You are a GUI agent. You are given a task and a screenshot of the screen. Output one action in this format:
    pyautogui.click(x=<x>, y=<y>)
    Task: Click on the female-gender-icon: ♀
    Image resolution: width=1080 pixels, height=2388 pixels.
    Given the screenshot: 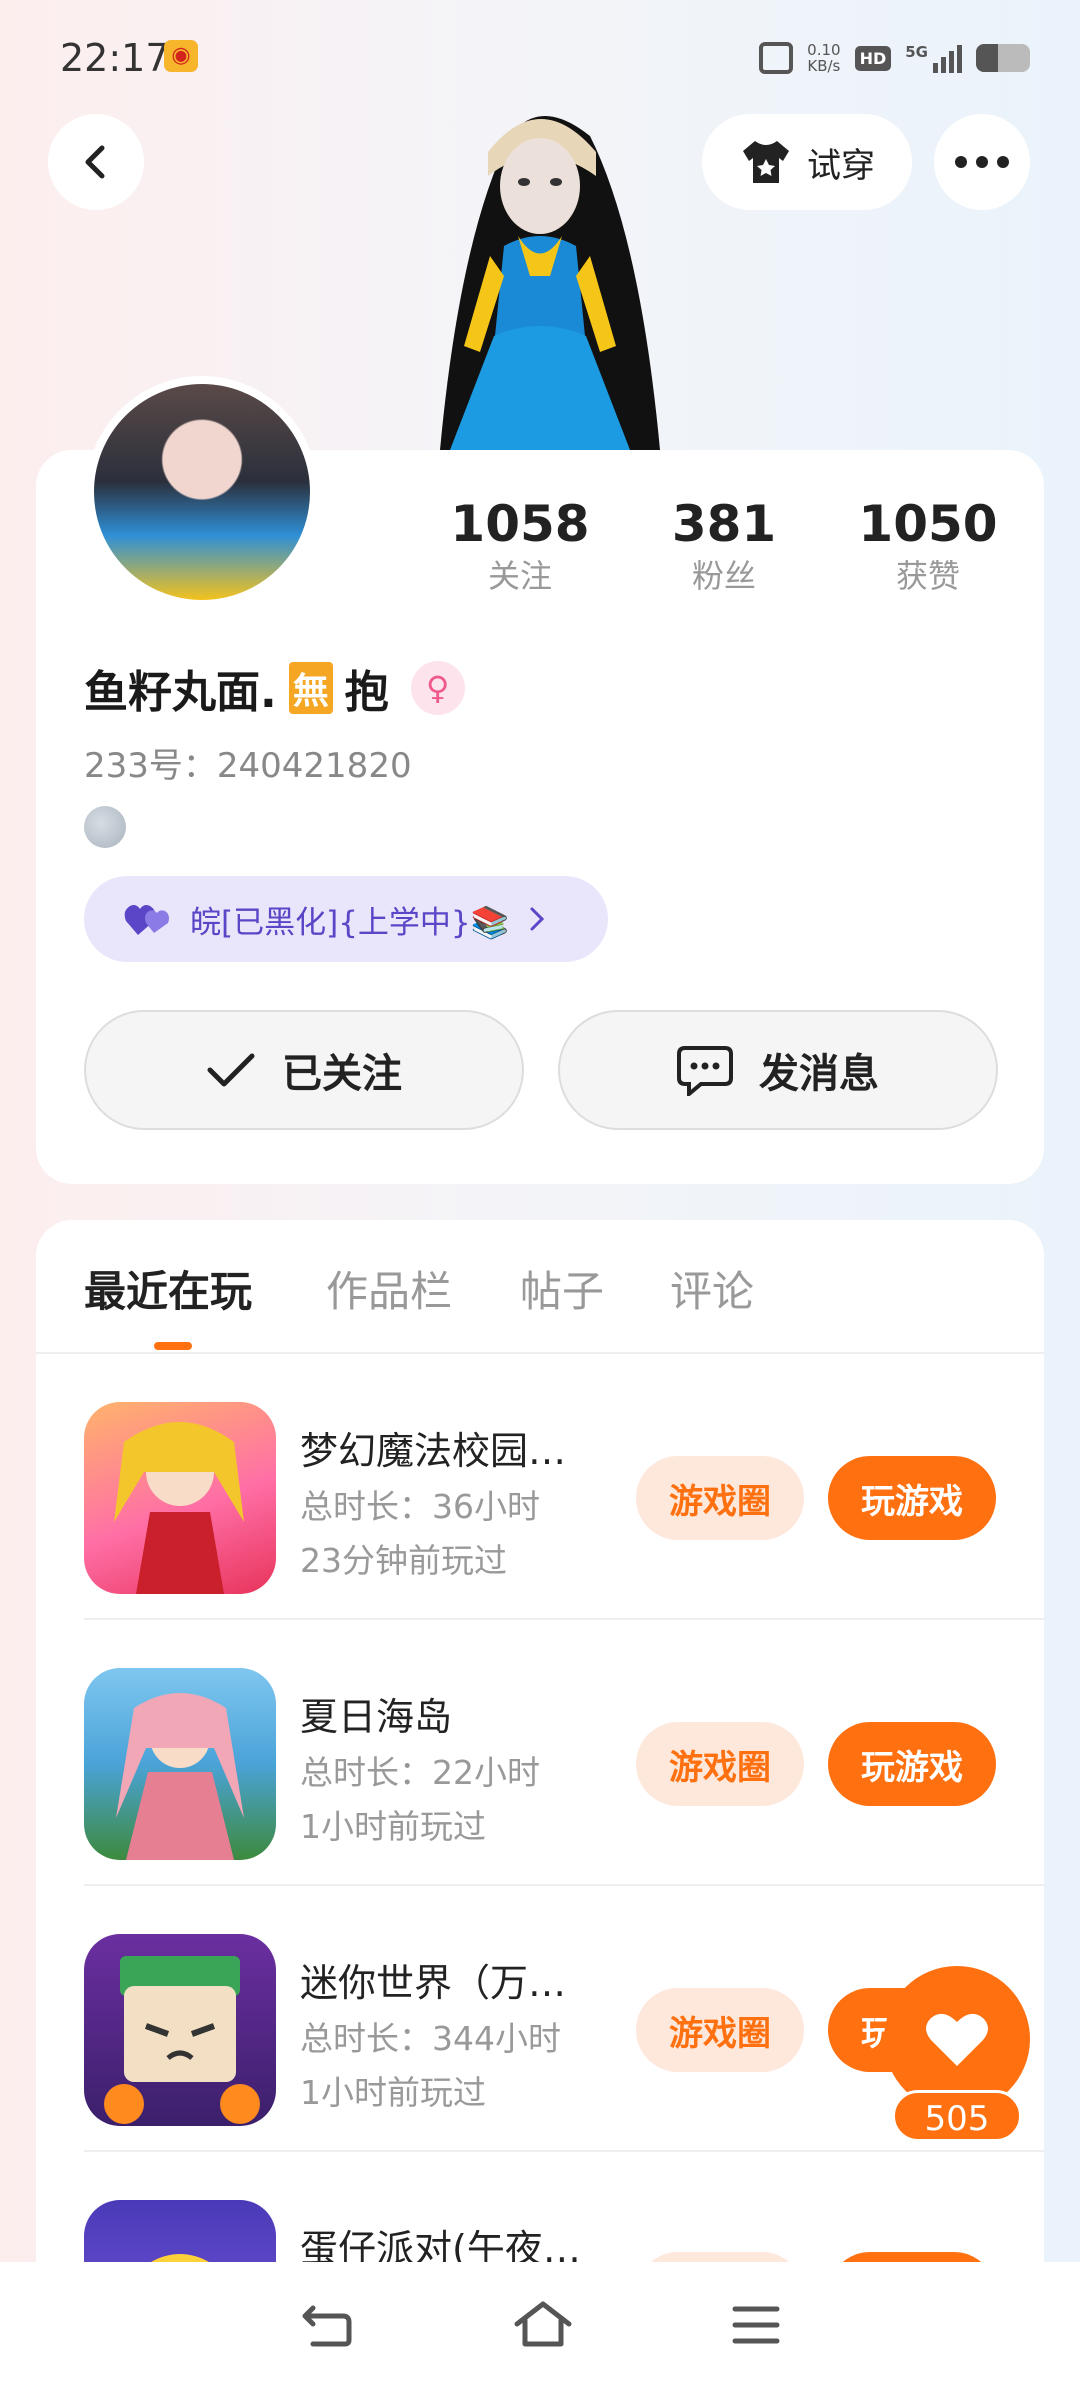 What is the action you would take?
    pyautogui.click(x=437, y=688)
    